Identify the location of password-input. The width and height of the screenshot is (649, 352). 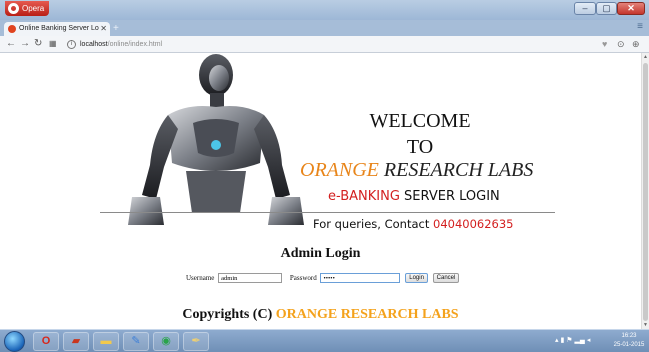
(360, 278).